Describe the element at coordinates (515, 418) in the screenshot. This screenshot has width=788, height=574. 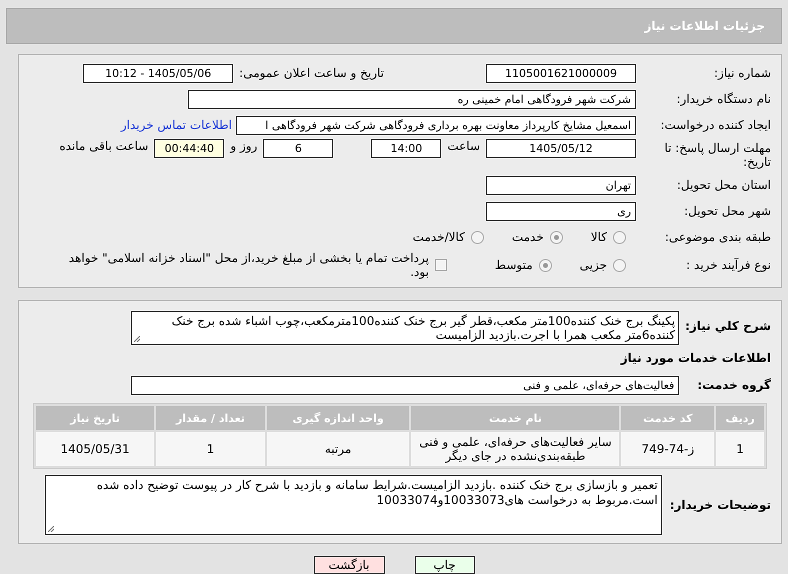
I see `column-header: نام خدمت` at that location.